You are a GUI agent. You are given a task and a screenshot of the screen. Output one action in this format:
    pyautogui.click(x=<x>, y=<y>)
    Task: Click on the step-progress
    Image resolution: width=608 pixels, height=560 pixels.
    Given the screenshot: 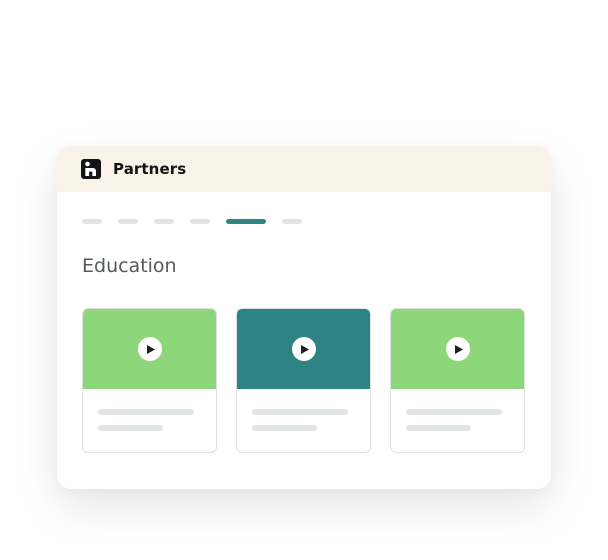 What is the action you would take?
    pyautogui.click(x=200, y=221)
    